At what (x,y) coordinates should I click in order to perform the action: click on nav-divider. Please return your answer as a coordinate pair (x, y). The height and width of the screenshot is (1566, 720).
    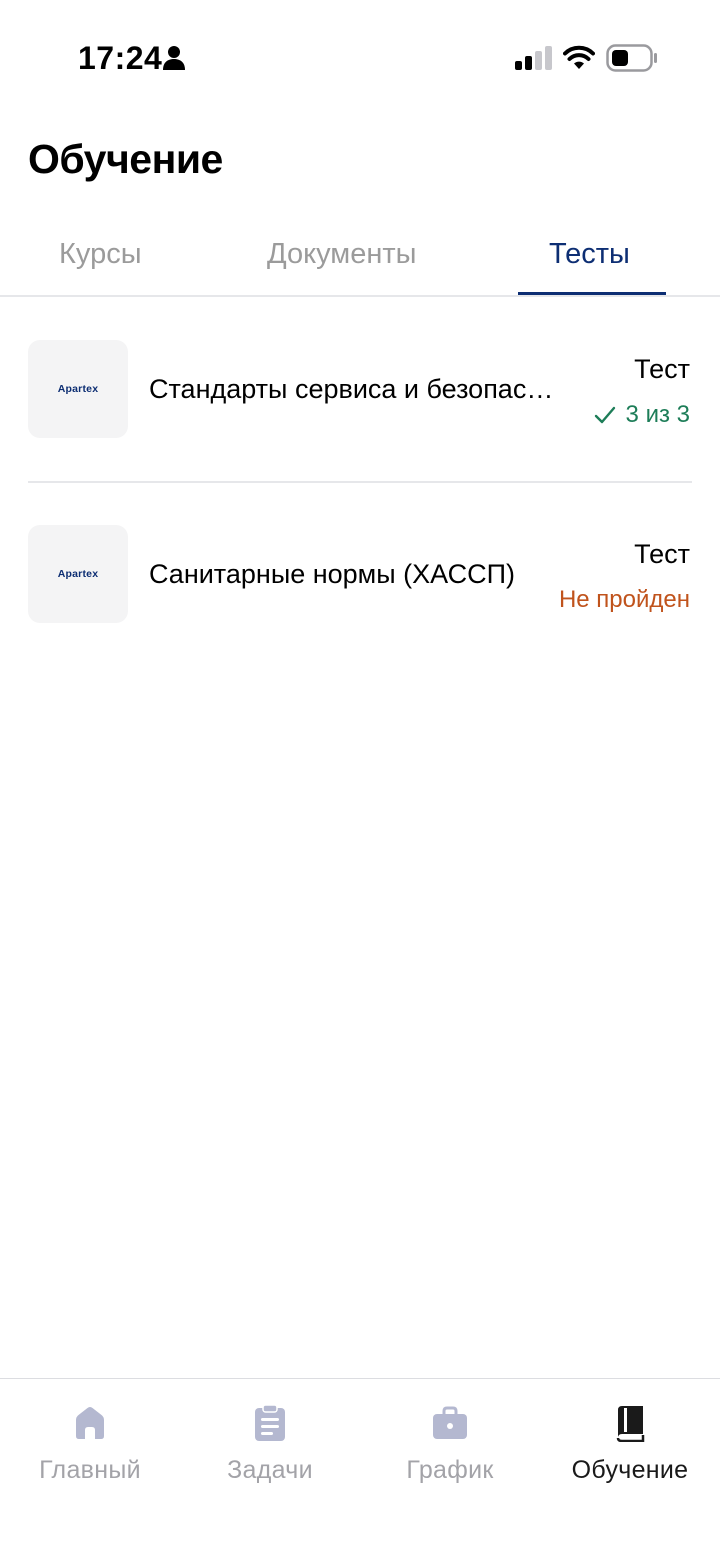
    Looking at the image, I should click on (360, 1378).